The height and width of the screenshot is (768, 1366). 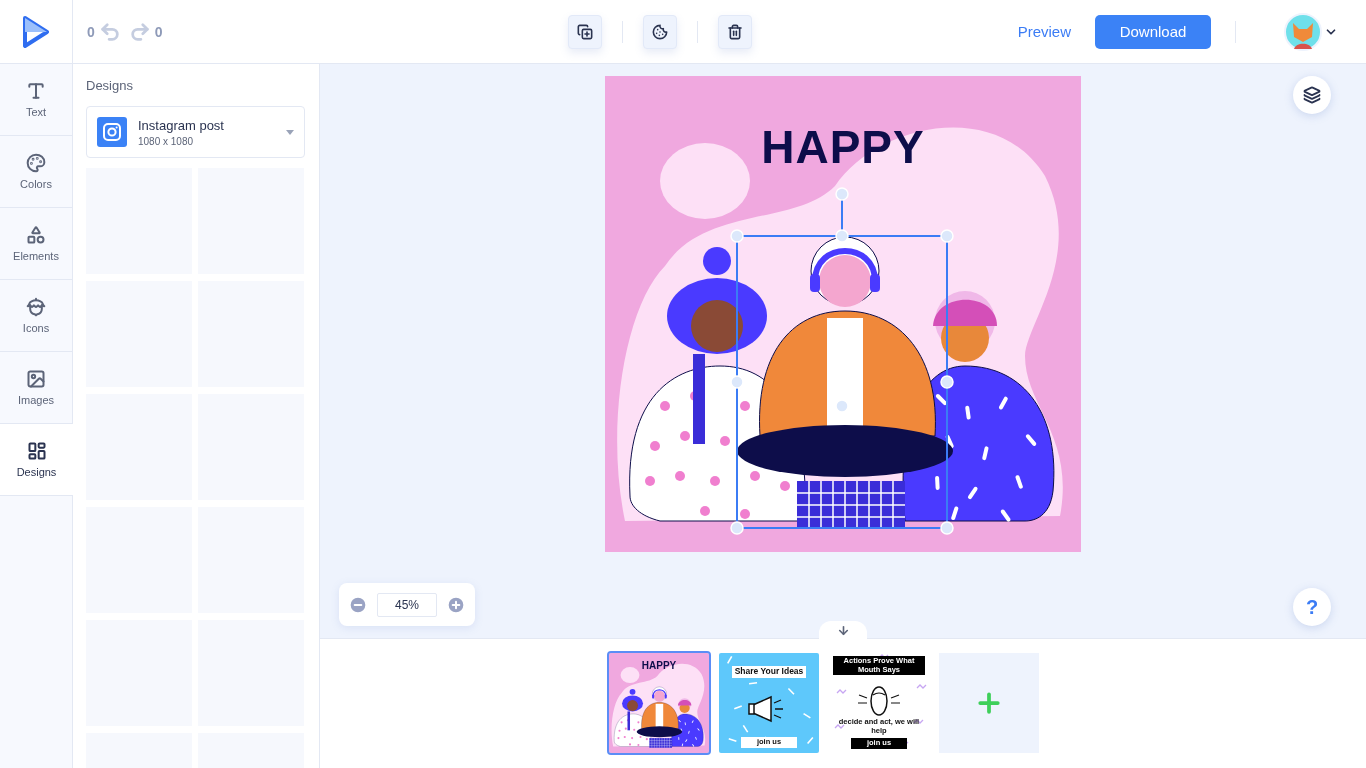 What do you see at coordinates (112, 132) in the screenshot?
I see `camera-icon` at bounding box center [112, 132].